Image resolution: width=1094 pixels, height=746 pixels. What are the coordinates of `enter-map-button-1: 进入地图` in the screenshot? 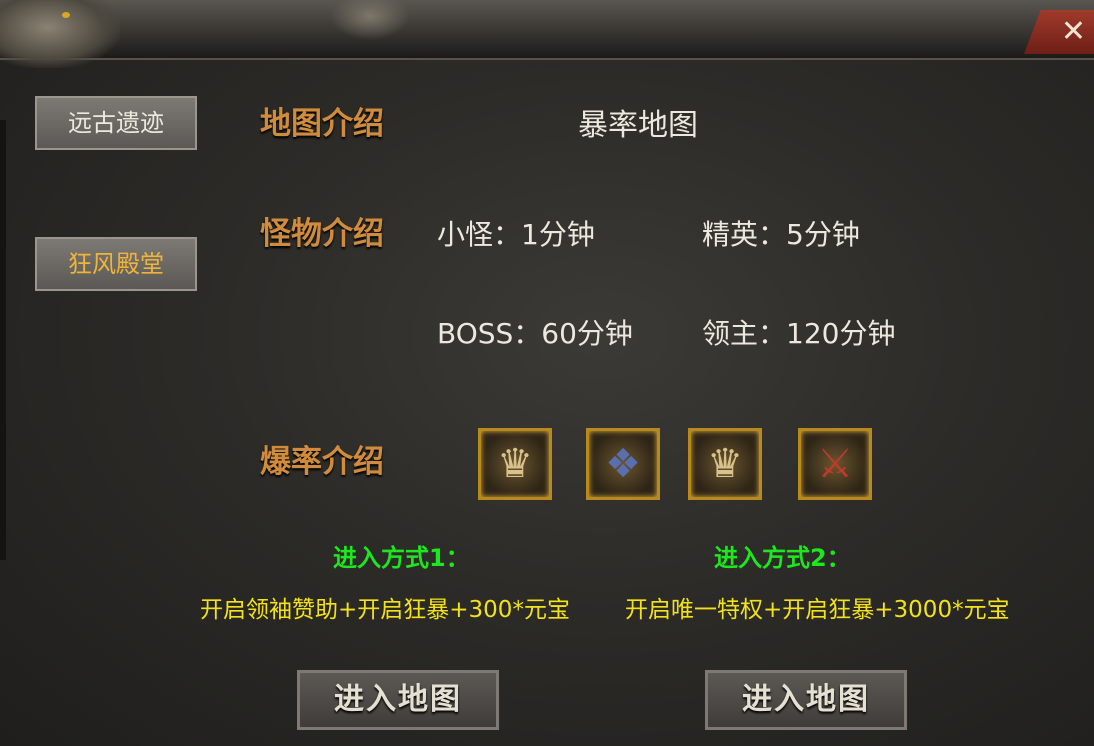 It's located at (398, 700).